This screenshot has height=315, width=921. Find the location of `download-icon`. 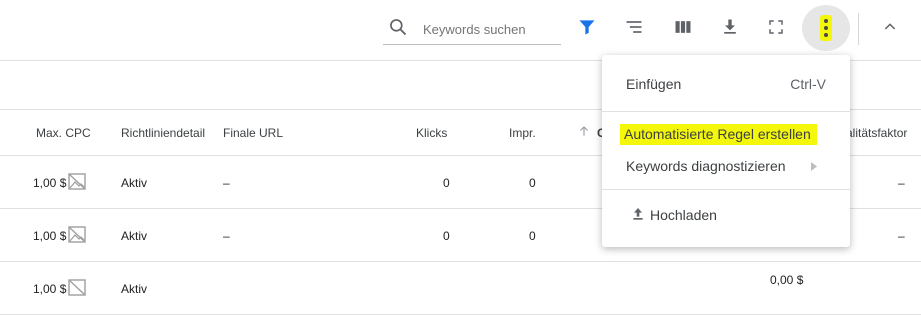

download-icon is located at coordinates (730, 26).